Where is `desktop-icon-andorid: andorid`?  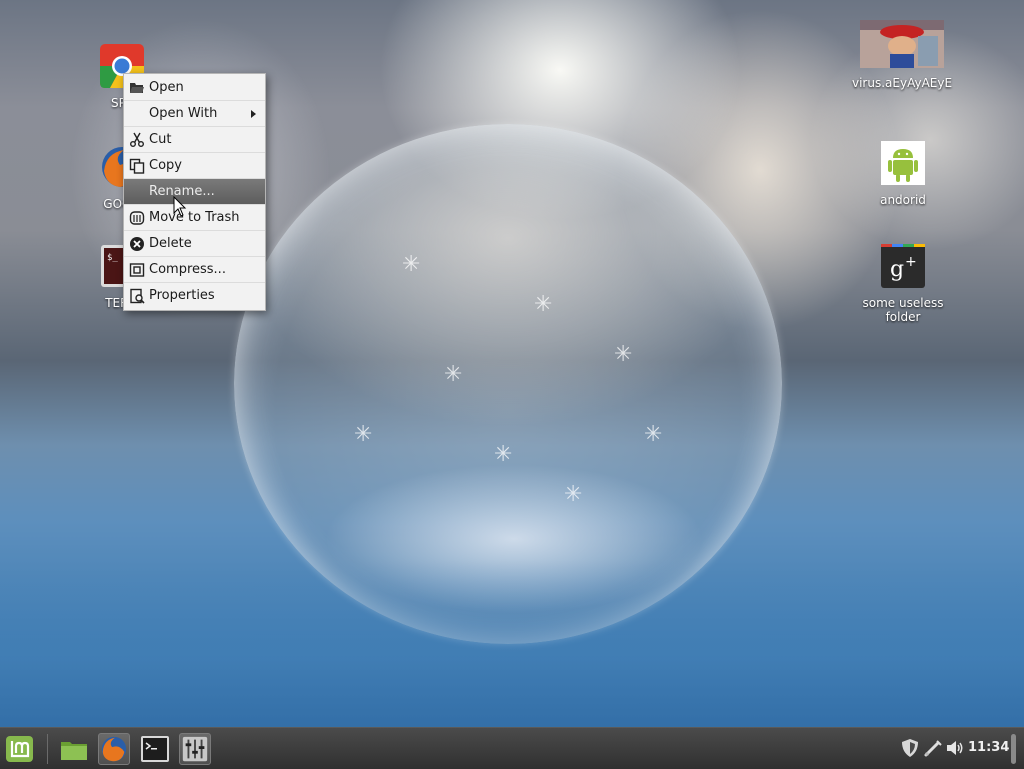
desktop-icon-andorid: andorid is located at coordinates (903, 174).